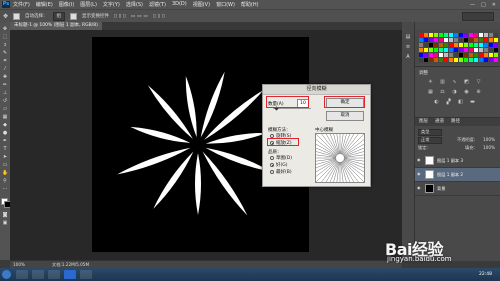  What do you see at coordinates (454, 92) in the screenshot?
I see `black-white-icon: ◑` at bounding box center [454, 92].